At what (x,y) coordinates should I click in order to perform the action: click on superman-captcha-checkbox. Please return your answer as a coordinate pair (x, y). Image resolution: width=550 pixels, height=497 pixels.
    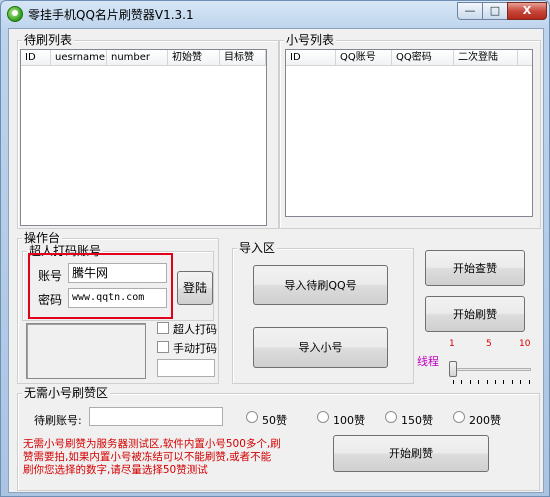
    Looking at the image, I should click on (163, 328).